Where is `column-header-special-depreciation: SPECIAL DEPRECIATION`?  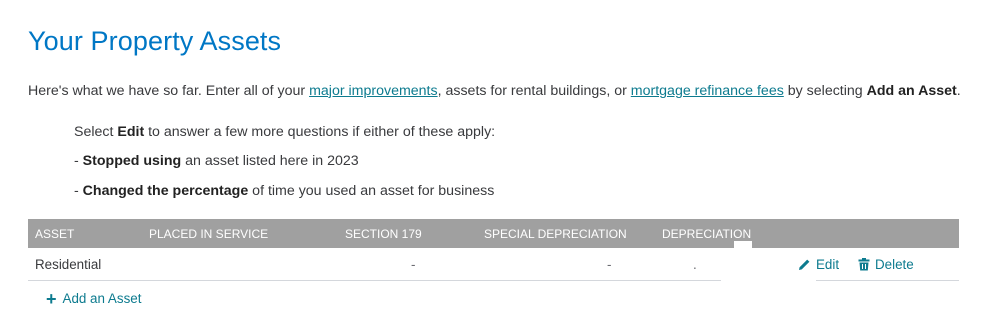 column-header-special-depreciation: SPECIAL DEPRECIATION is located at coordinates (555, 234).